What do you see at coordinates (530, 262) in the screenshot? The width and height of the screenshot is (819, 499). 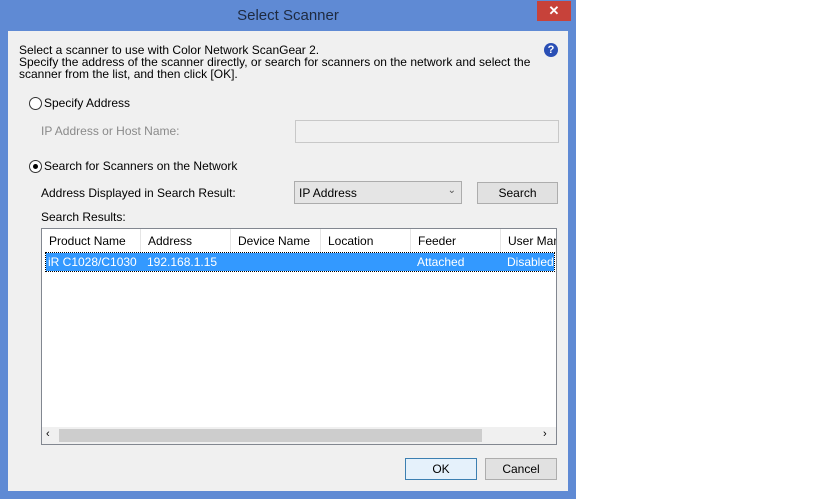 I see `cell-user-management: Disabled` at bounding box center [530, 262].